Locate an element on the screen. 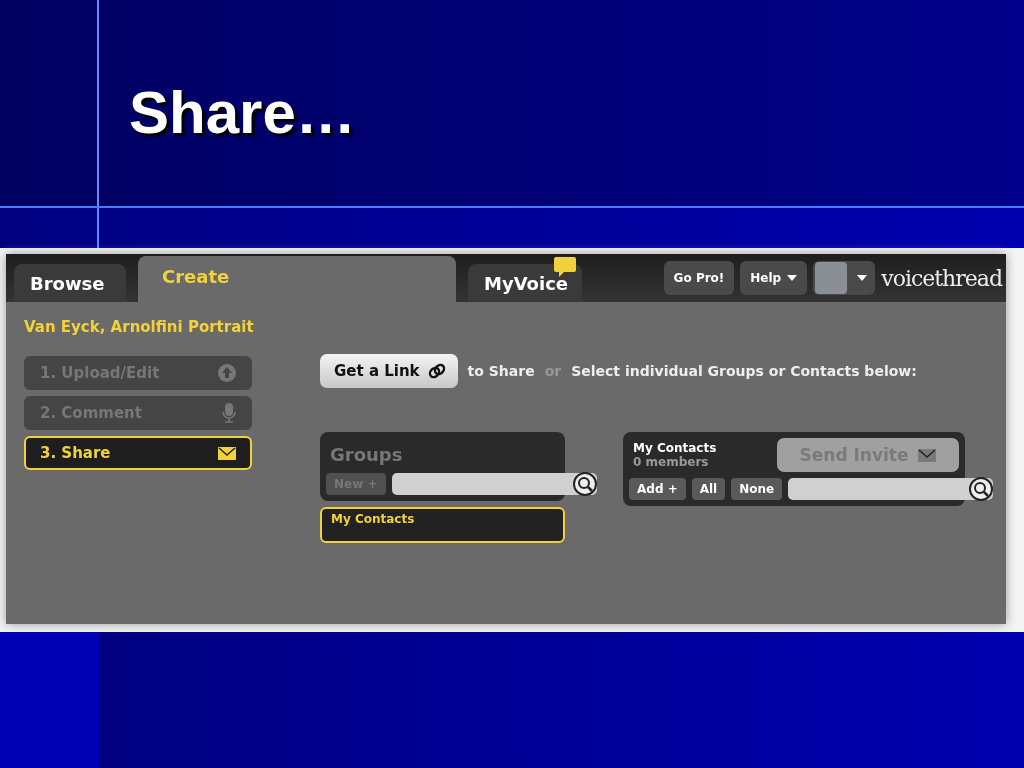 The image size is (1024, 768). get-link-button: Get a Link is located at coordinates (389, 371).